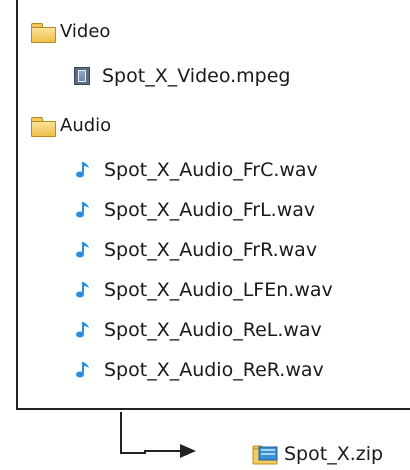 The image size is (410, 470). Describe the element at coordinates (196, 76) in the screenshot. I see `file-label: Spot_X_Video.mpeg` at that location.